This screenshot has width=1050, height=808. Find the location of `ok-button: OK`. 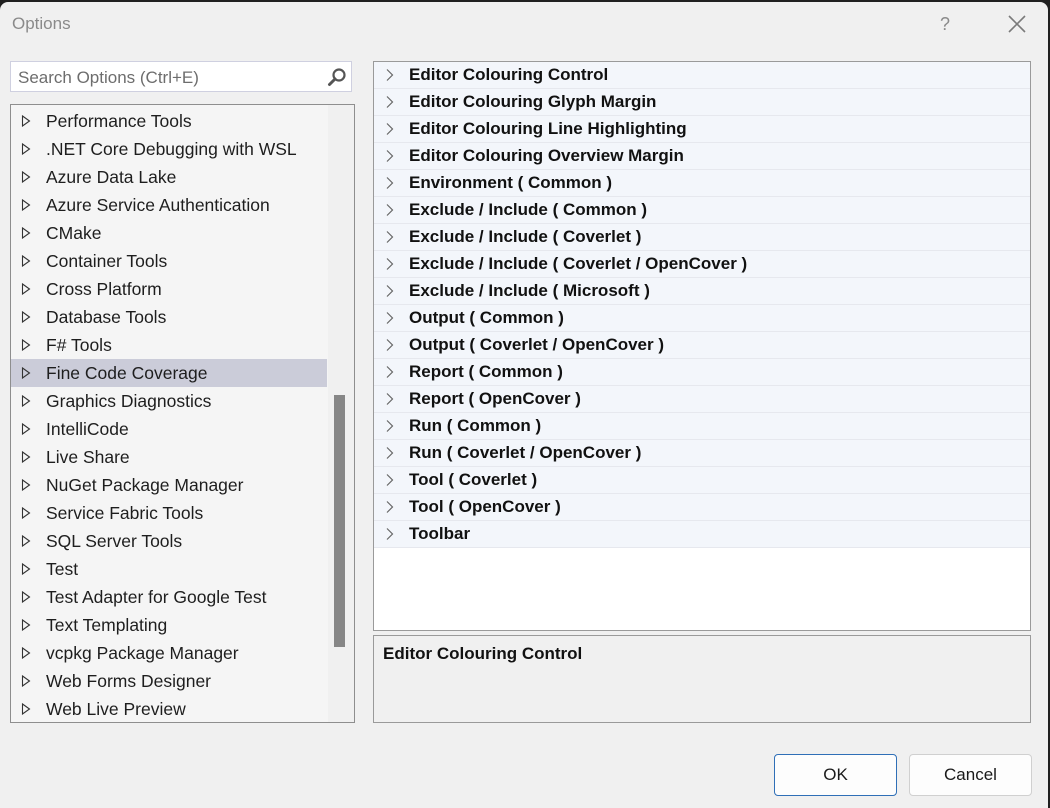

ok-button: OK is located at coordinates (835, 775).